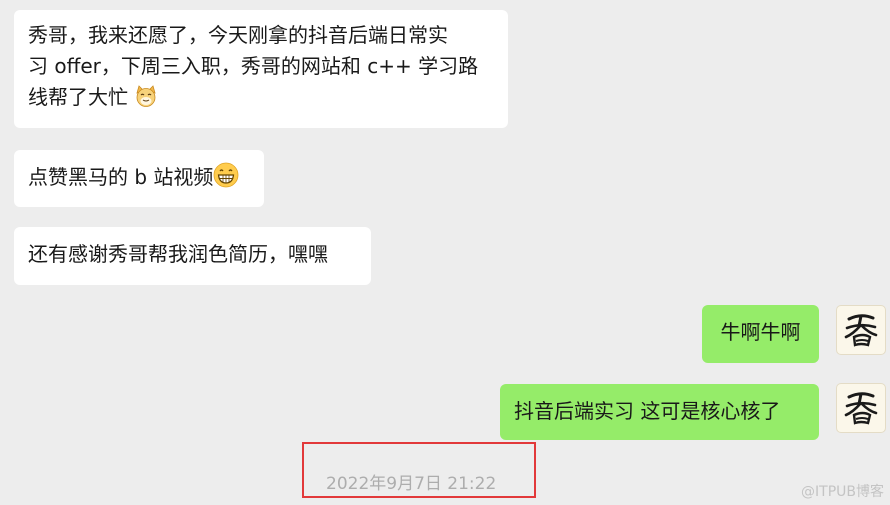  I want to click on message-text: 还有感谢秀哥帮我润色简历，嘿嘿, so click(178, 254).